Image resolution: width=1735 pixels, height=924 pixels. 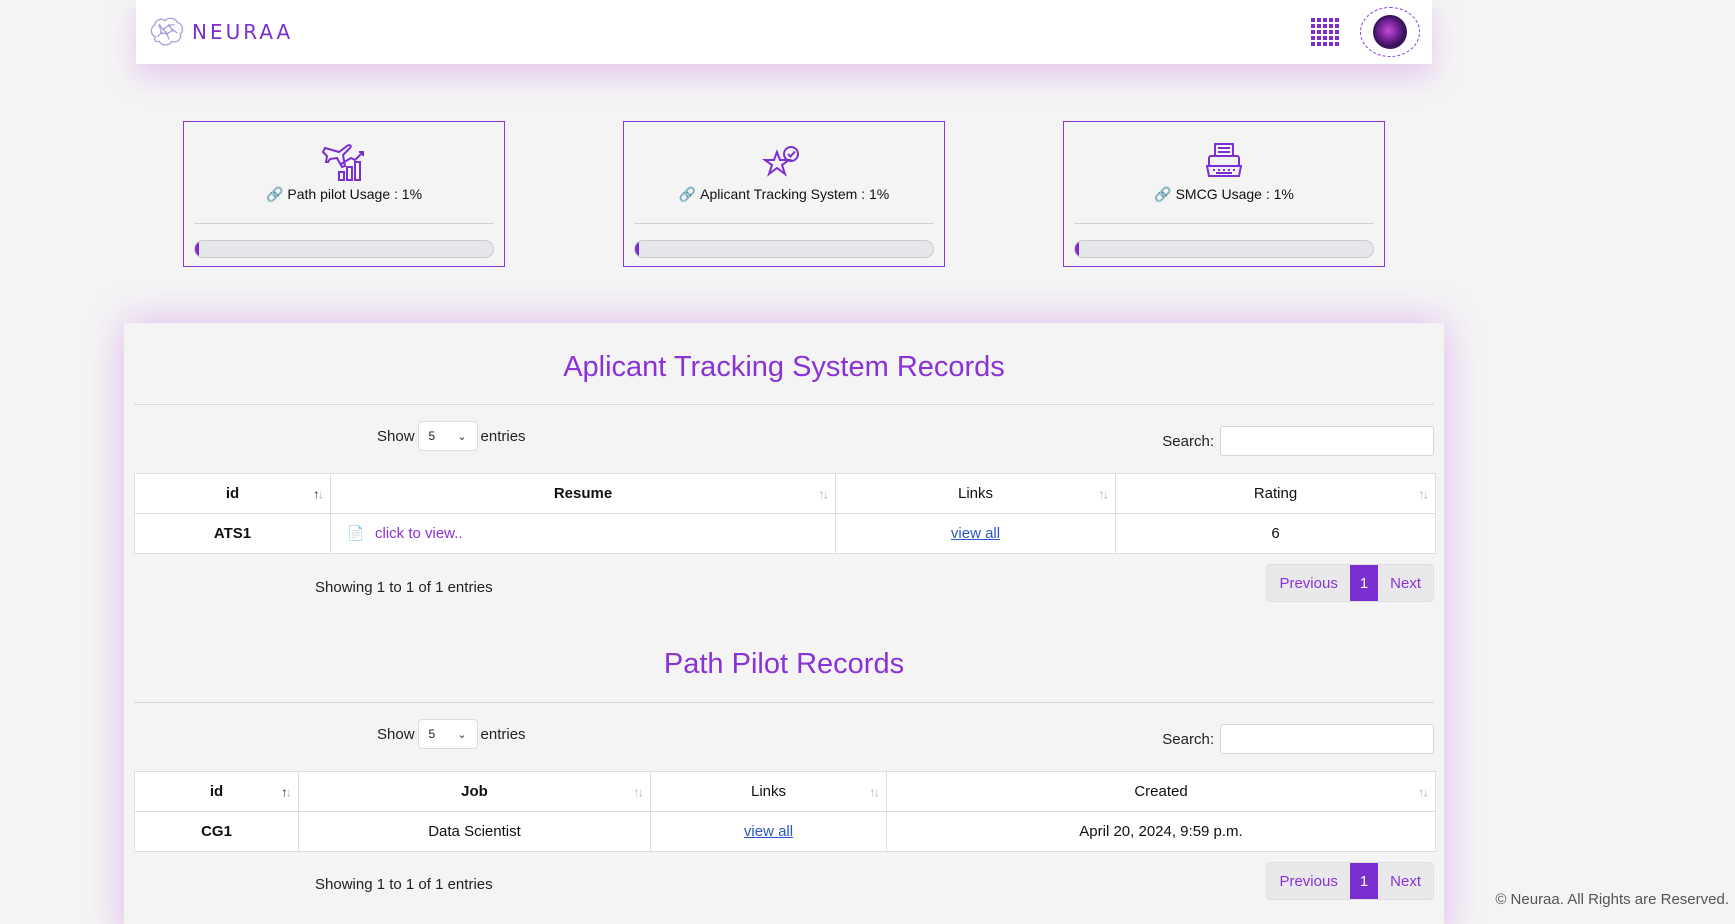 I want to click on table-row: ATS1 📄 click to view.. view all 6, so click(x=785, y=533).